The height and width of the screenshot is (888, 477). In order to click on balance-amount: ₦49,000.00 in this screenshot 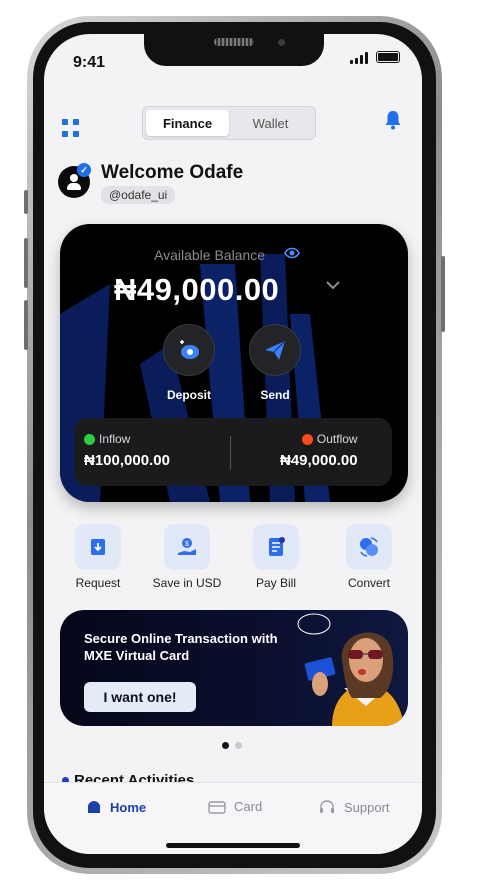, I will do `click(197, 289)`.